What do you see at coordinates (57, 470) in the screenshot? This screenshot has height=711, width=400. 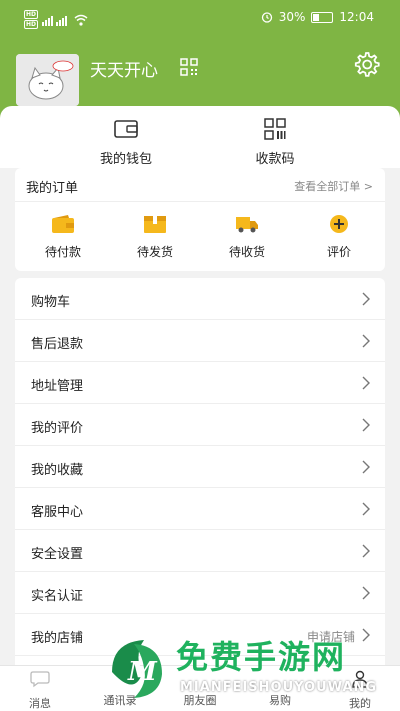 I see `menu-item-label: 我的收藏` at bounding box center [57, 470].